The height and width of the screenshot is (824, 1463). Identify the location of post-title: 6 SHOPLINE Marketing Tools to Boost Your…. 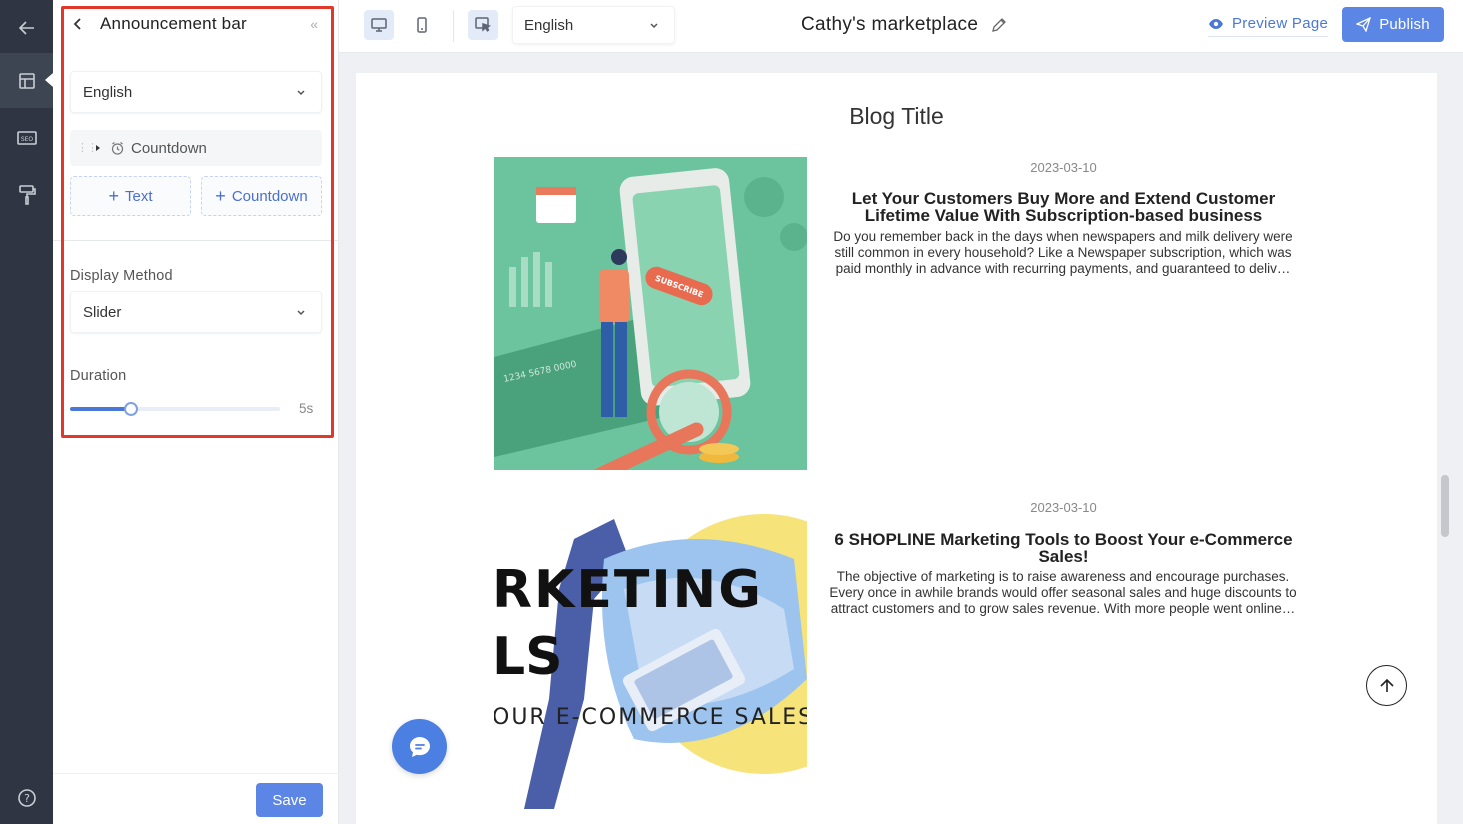
(1063, 548).